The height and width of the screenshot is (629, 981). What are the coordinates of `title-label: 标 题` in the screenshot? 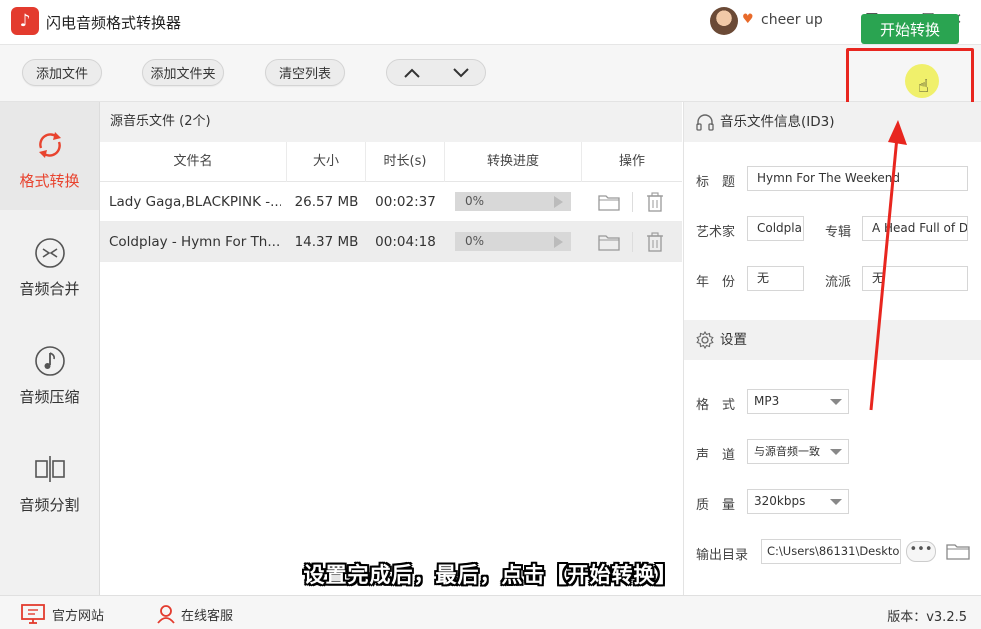 It's located at (716, 182).